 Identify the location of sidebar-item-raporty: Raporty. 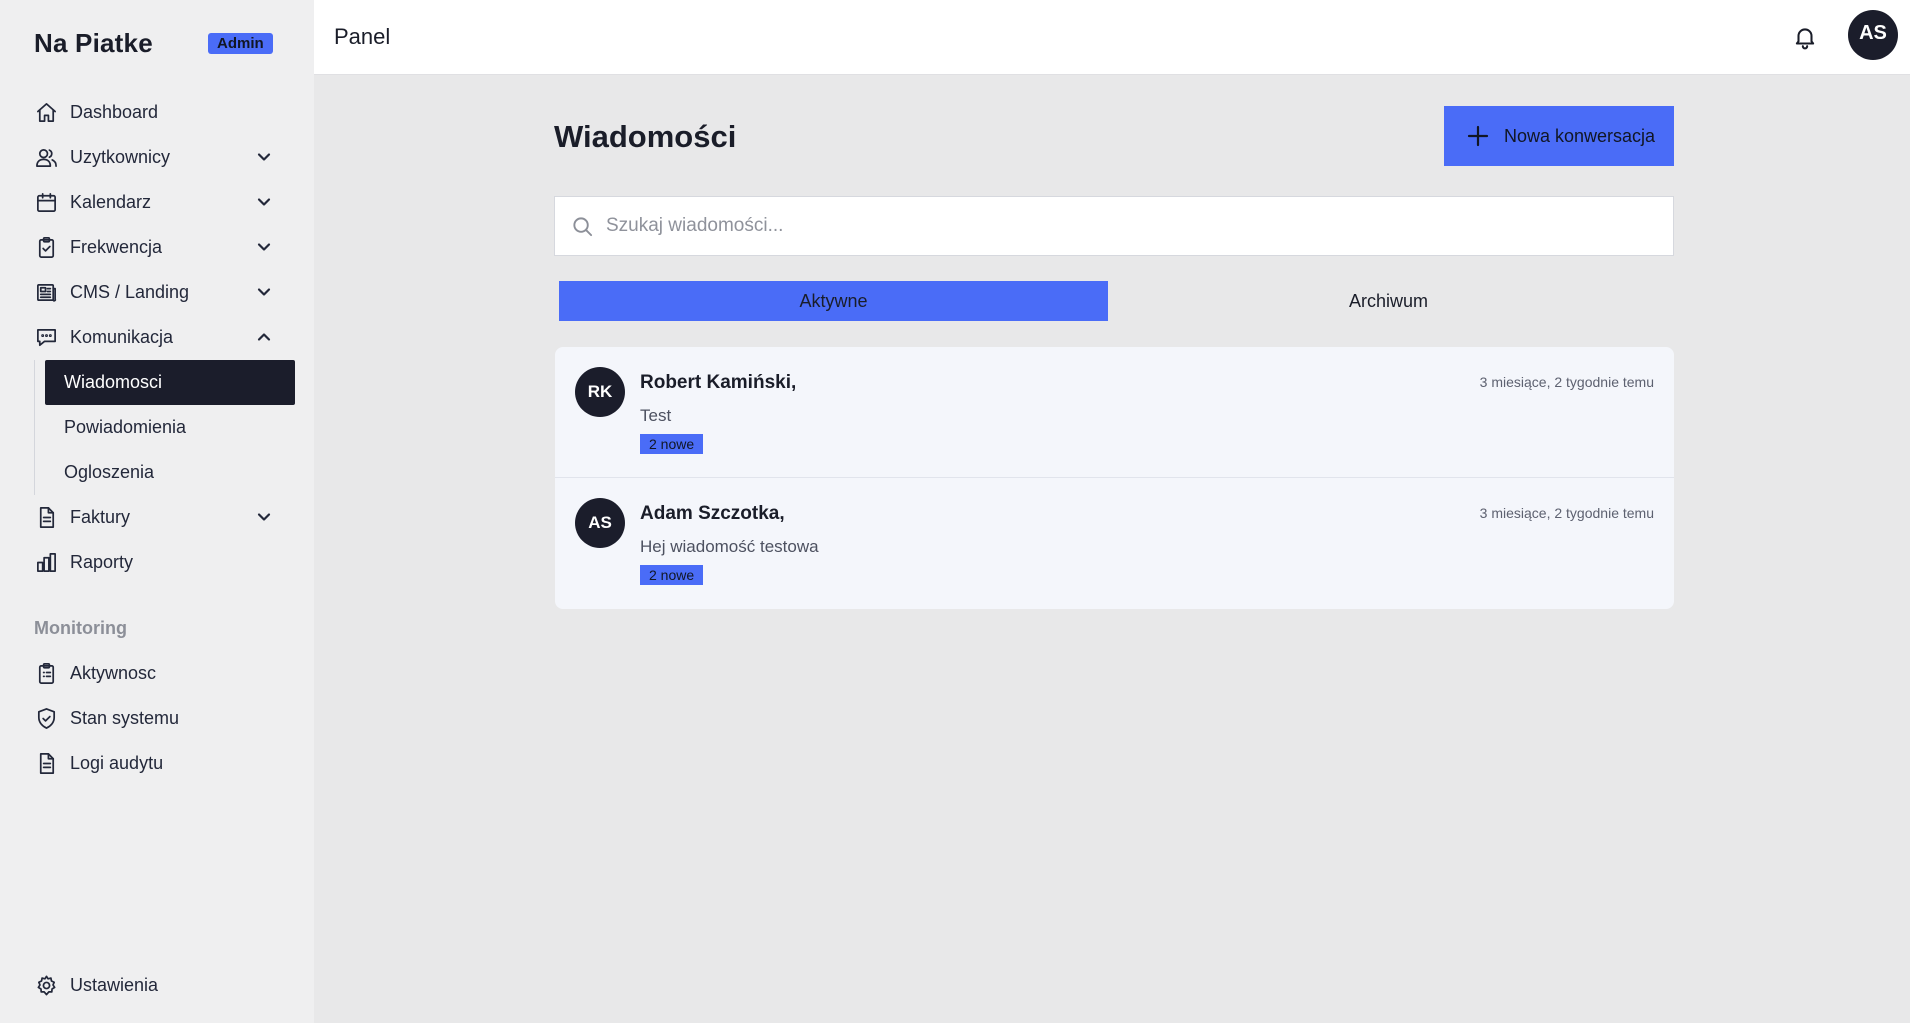
(157, 562).